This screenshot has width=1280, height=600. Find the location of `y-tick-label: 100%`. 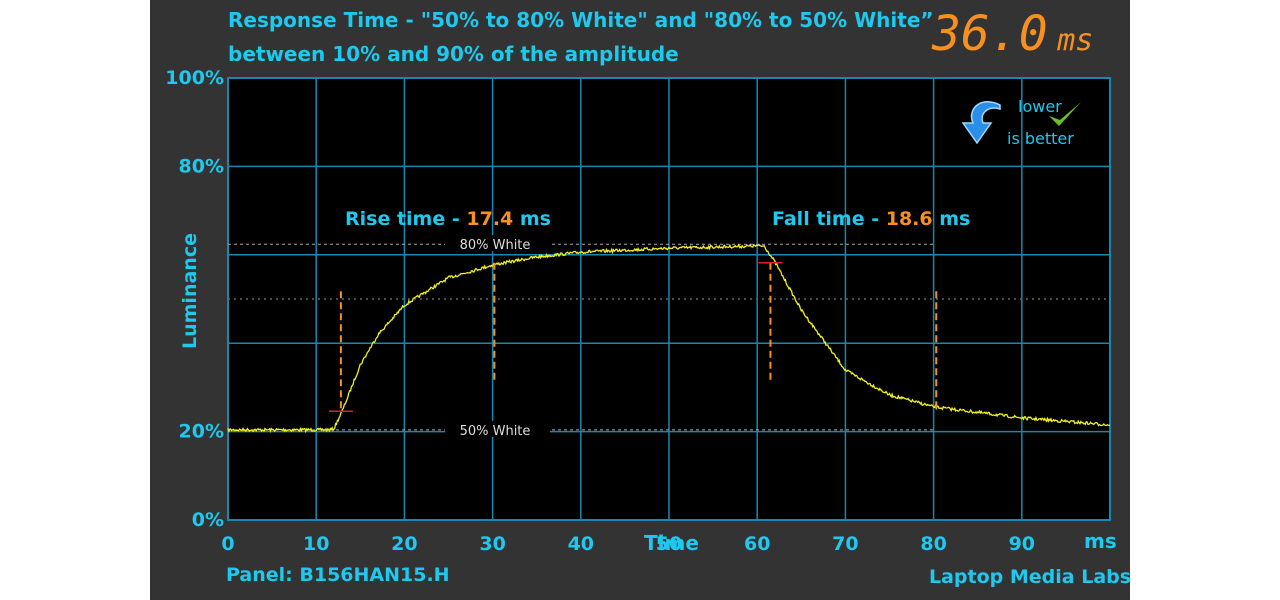

y-tick-label: 100% is located at coordinates (194, 78).